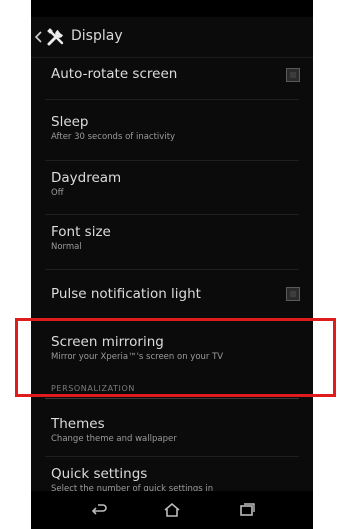 Image resolution: width=340 pixels, height=529 pixels. I want to click on settings-tools-icon, so click(55, 37).